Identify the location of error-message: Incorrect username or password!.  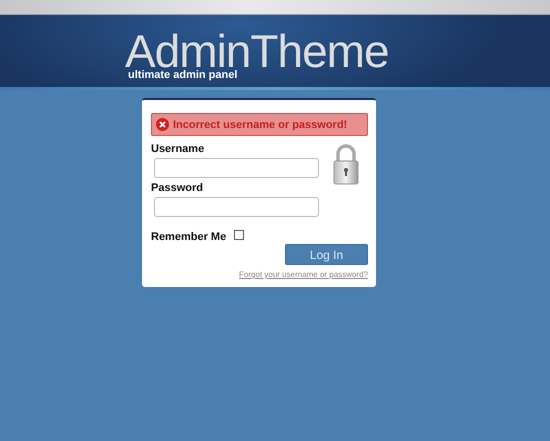
(259, 124).